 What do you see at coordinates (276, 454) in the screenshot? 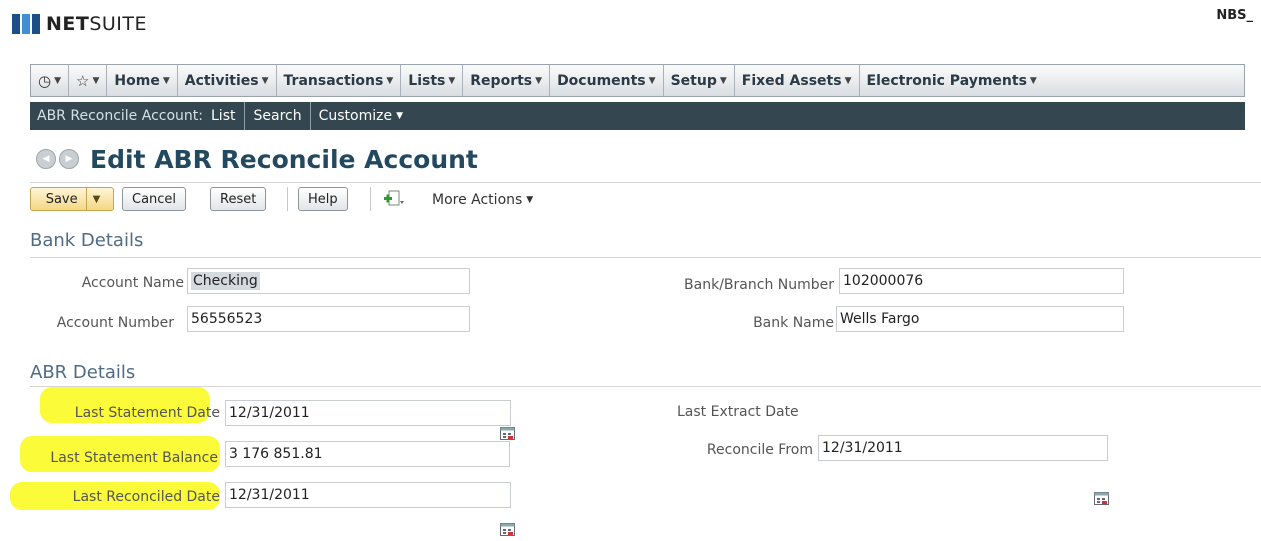
I see `last-statement-balance-value: 3 176 851.81` at bounding box center [276, 454].